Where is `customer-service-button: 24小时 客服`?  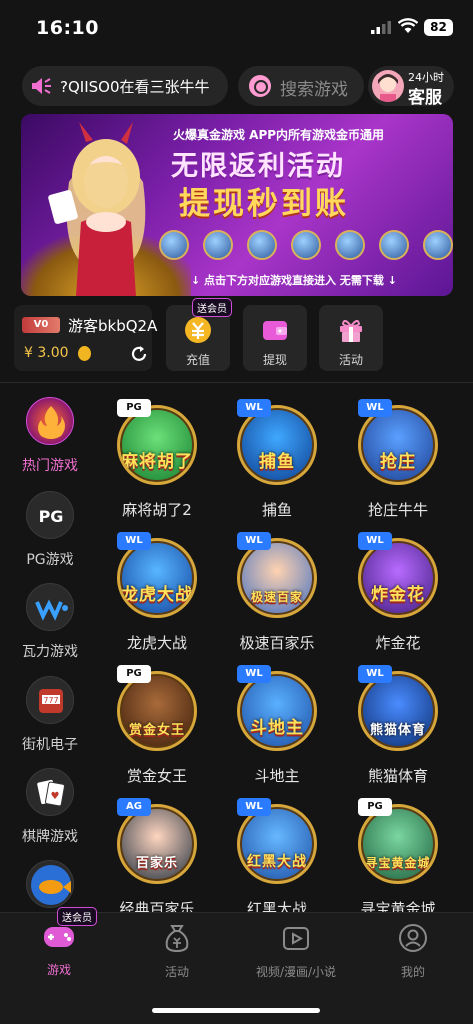
customer-service-button: 24小时 客服 is located at coordinates (411, 87).